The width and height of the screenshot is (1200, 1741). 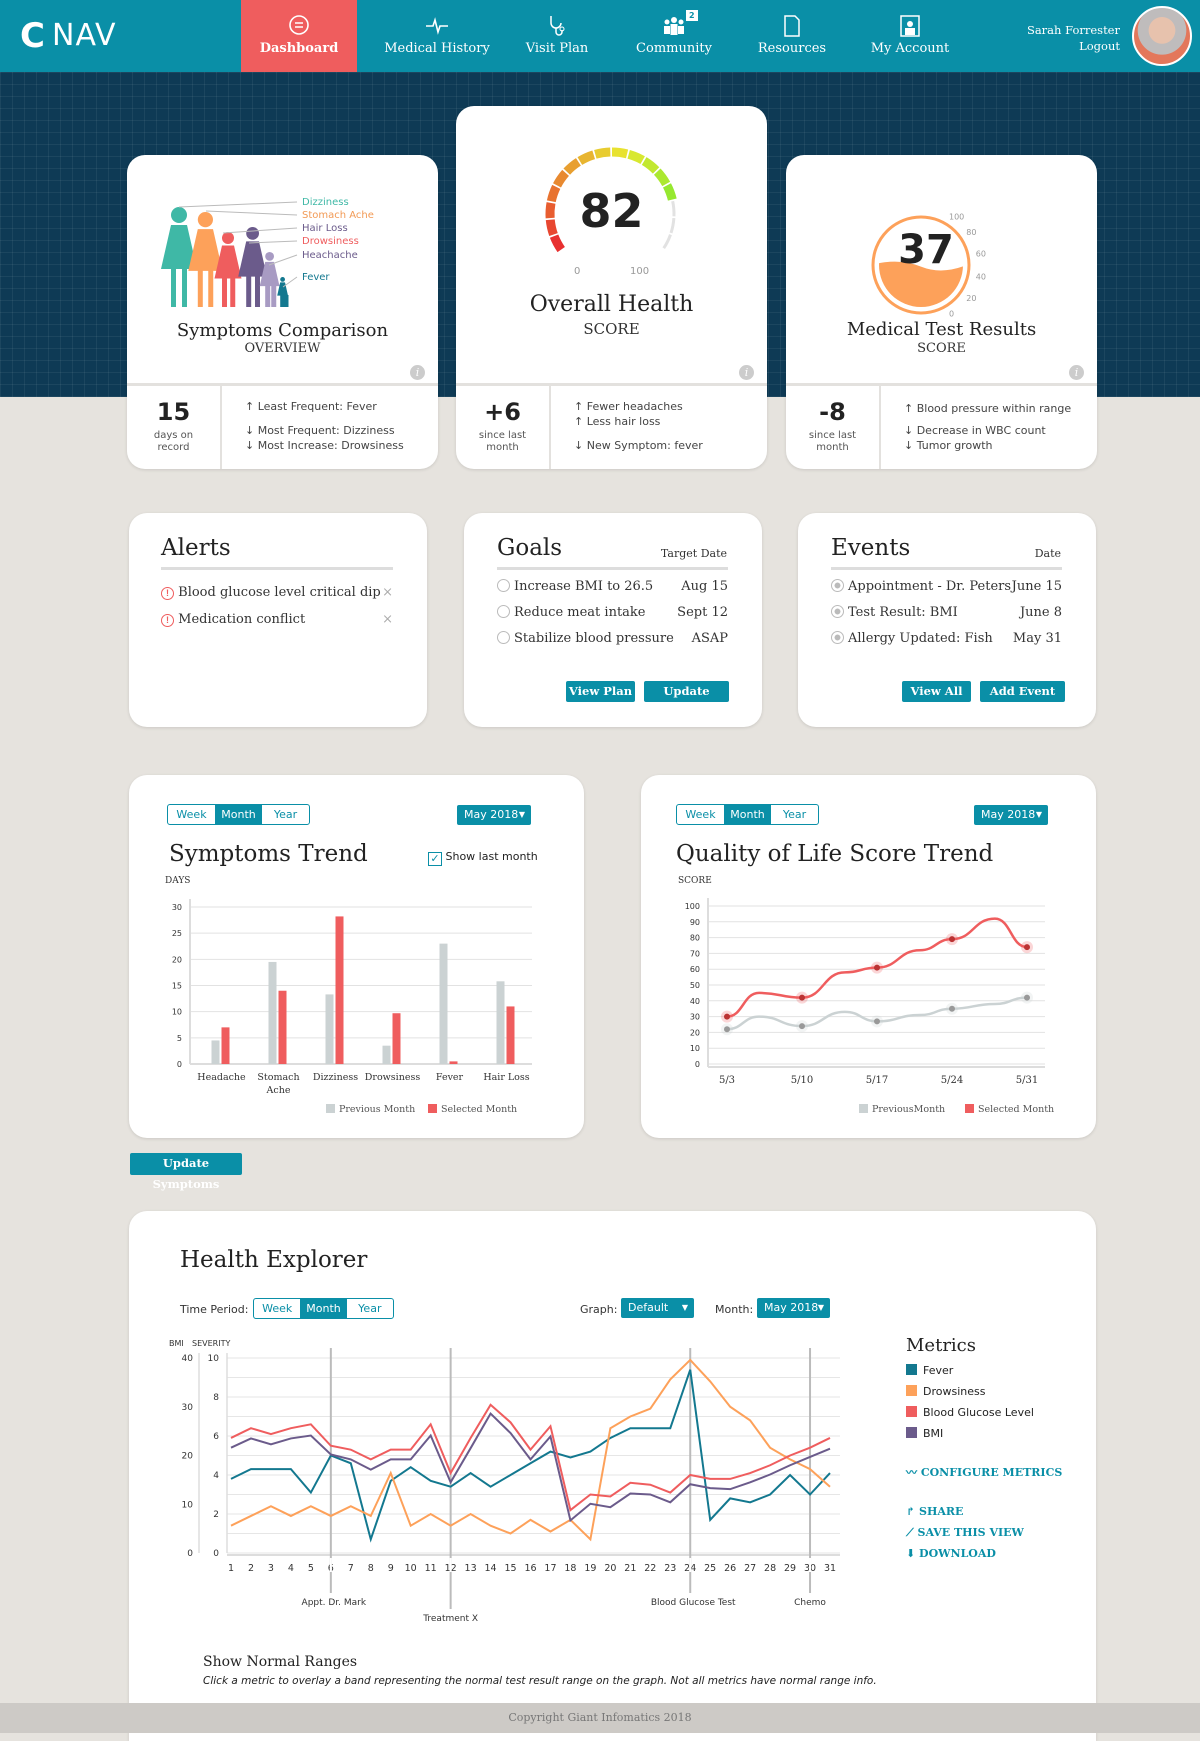 I want to click on goals-item: Increase BMI to 26.5 Aug 15, so click(x=612, y=586).